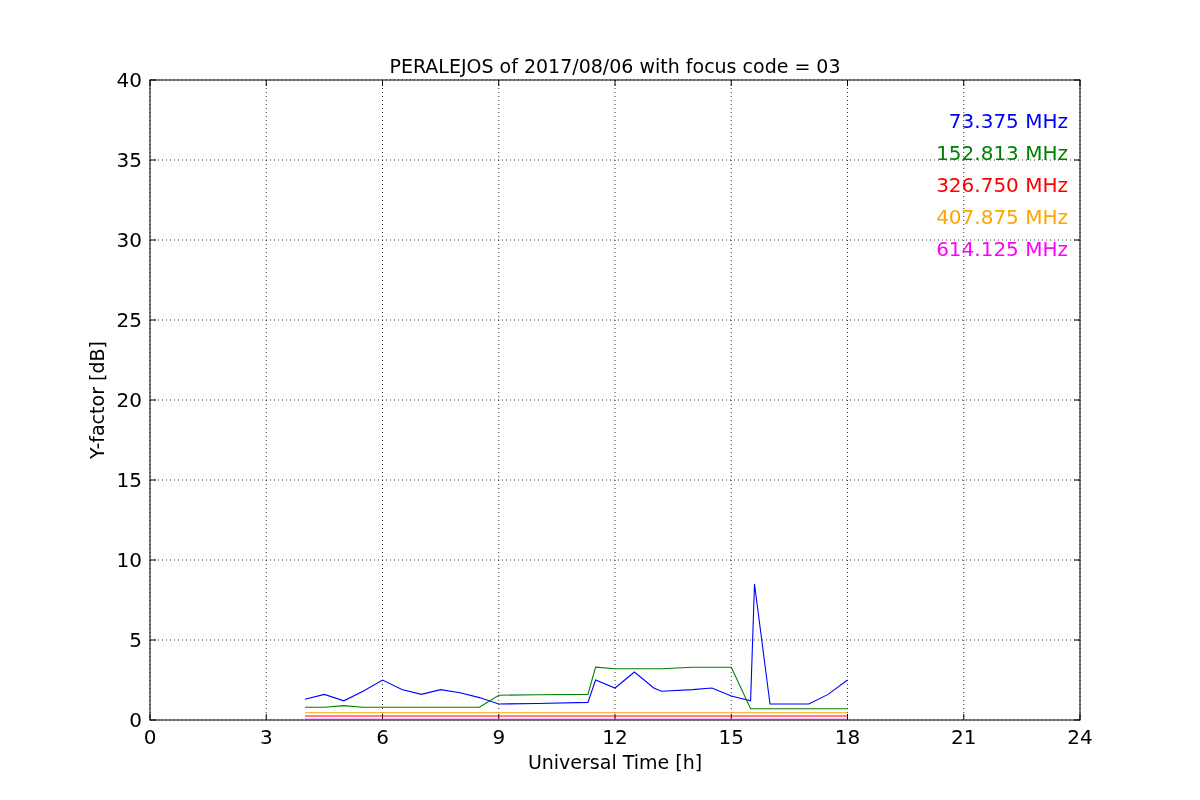 The width and height of the screenshot is (1200, 800). I want to click on legend-label: 326.750 MHz, so click(1002, 185).